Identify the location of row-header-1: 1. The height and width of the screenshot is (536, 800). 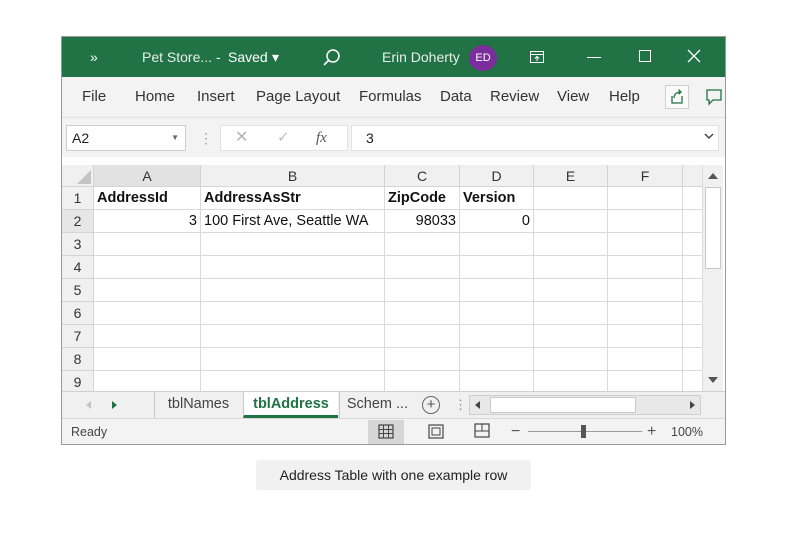
(78, 198).